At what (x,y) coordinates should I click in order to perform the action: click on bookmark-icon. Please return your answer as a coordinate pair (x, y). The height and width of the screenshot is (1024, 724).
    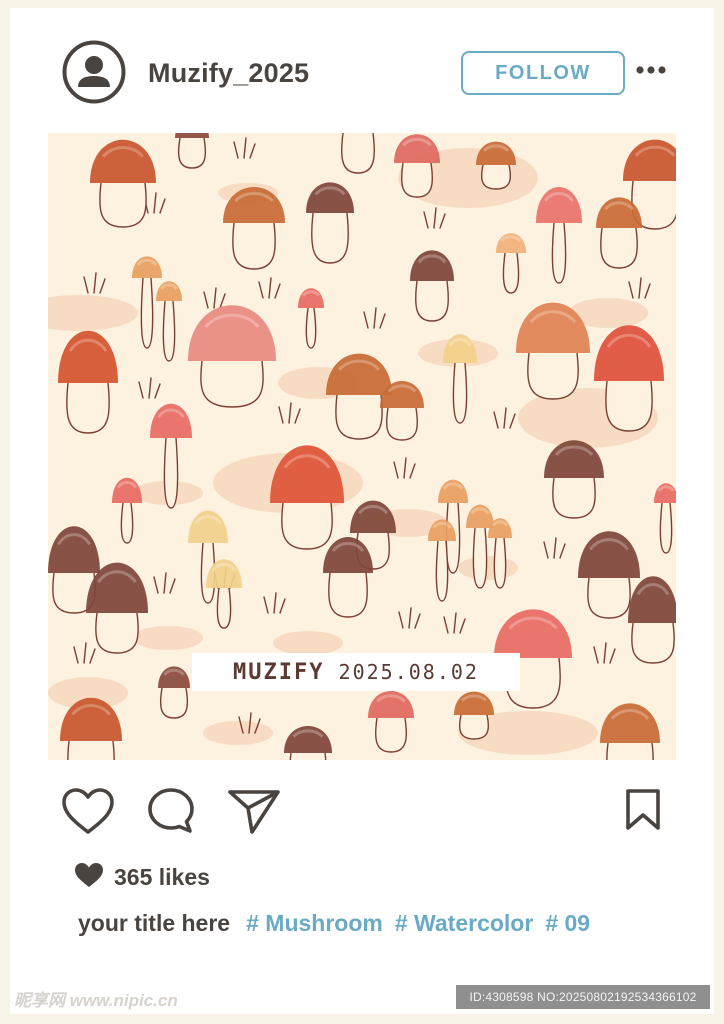
    Looking at the image, I should click on (643, 812).